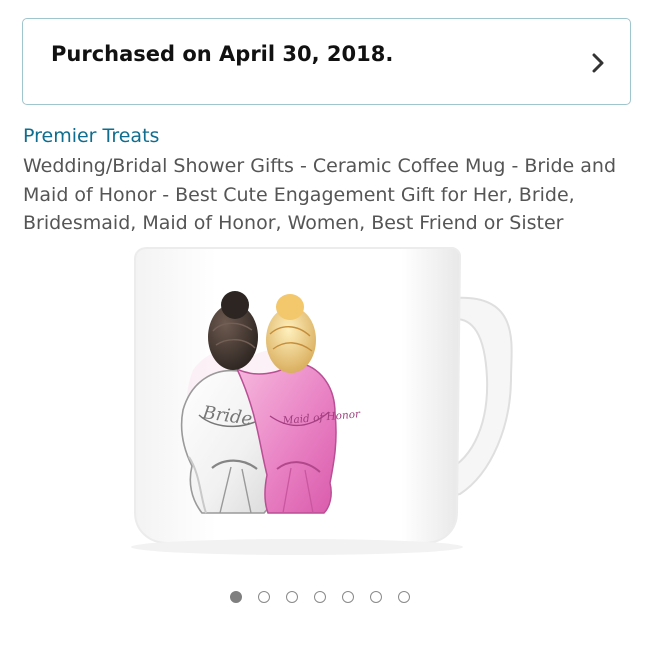  I want to click on brand-link: Premier Treats, so click(91, 136).